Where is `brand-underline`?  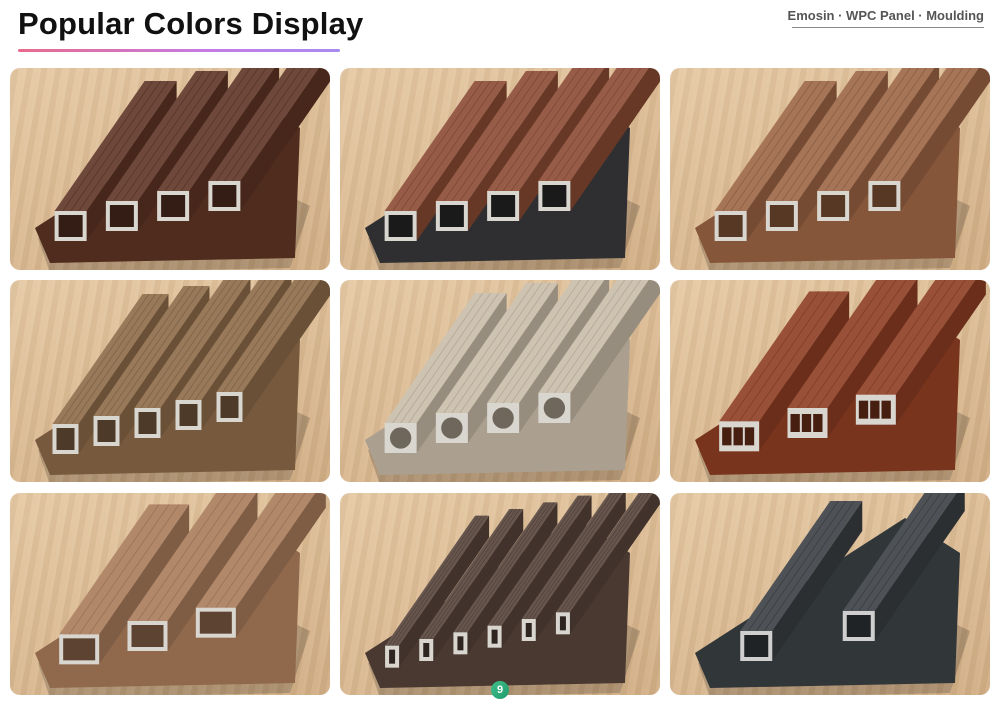 brand-underline is located at coordinates (888, 27).